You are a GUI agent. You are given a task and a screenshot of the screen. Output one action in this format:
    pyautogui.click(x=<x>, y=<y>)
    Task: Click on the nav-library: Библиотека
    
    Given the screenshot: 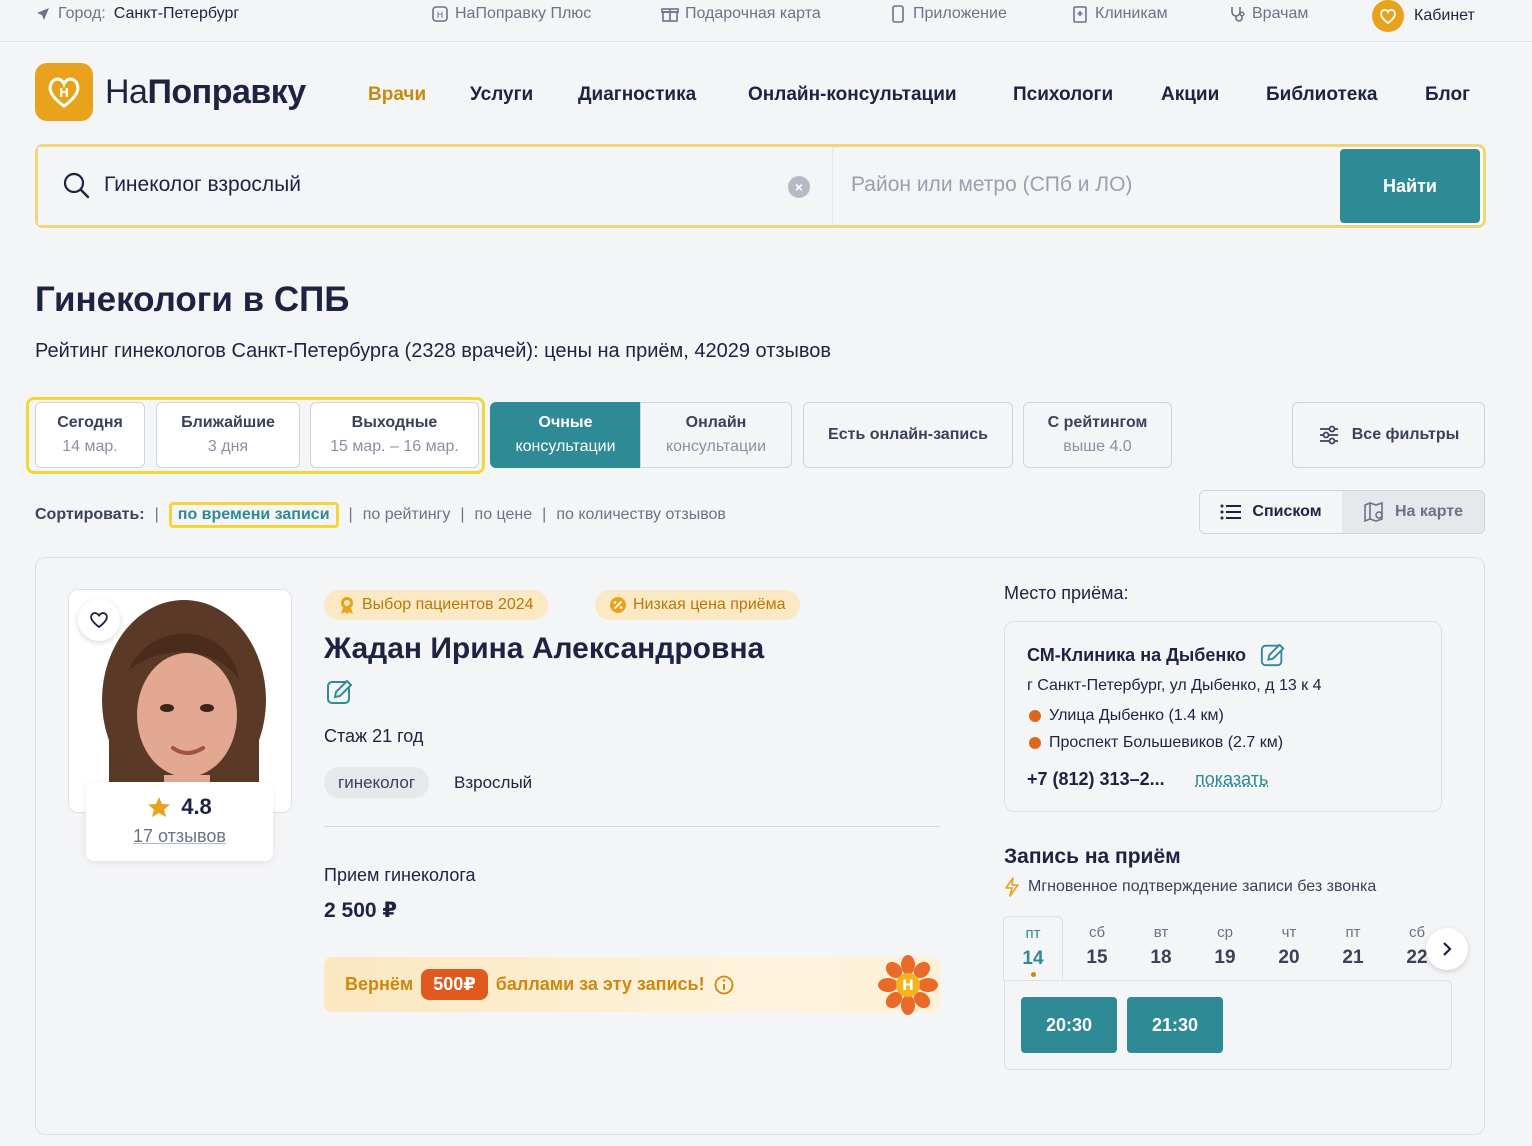 What is the action you would take?
    pyautogui.click(x=1321, y=95)
    